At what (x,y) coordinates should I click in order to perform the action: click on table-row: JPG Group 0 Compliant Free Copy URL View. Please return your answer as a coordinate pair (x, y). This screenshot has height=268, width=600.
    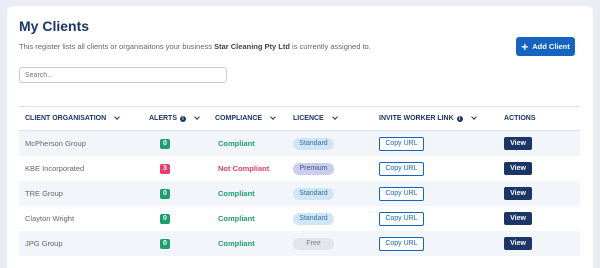
    Looking at the image, I should click on (299, 243).